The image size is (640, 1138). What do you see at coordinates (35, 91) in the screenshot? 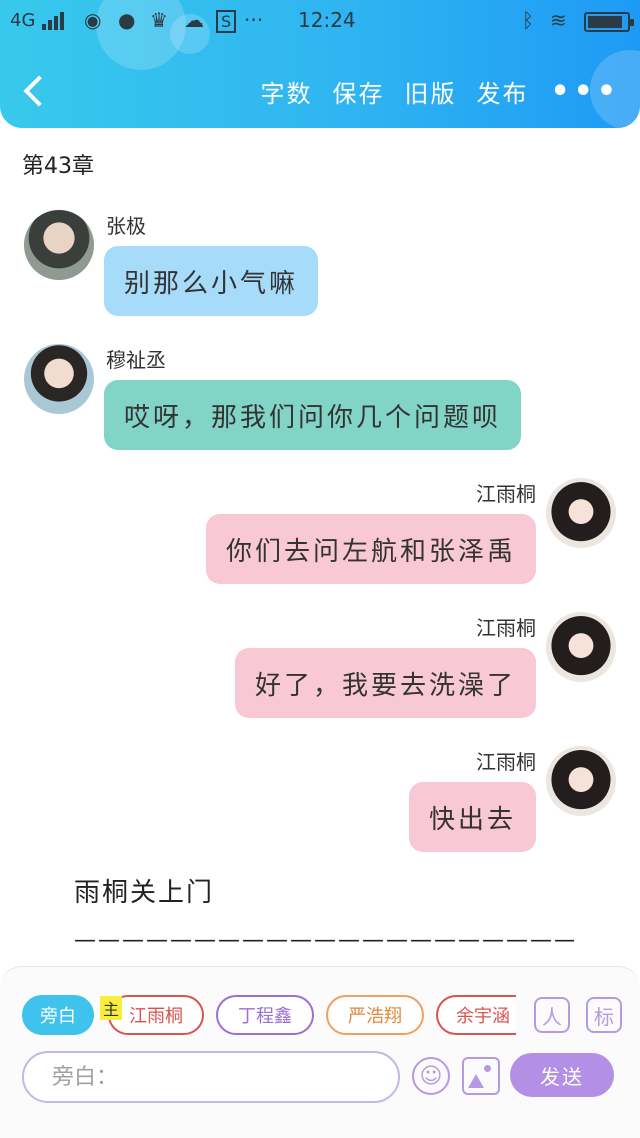
I see `back-button` at bounding box center [35, 91].